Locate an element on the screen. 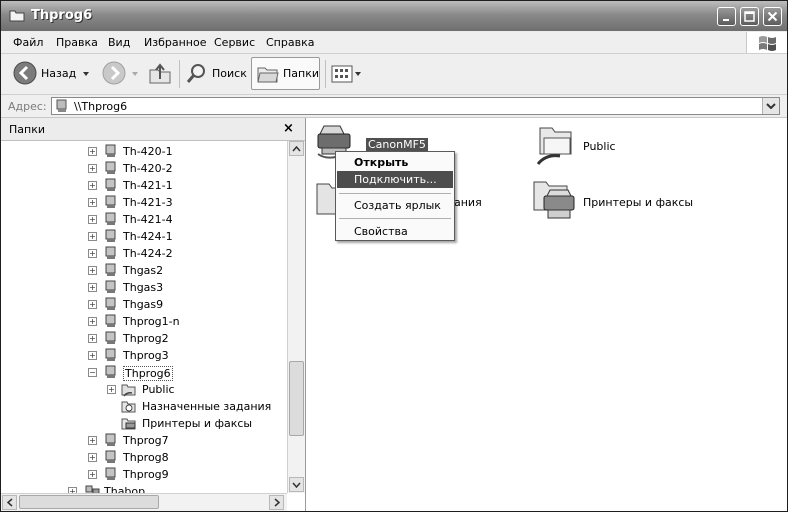 This screenshot has width=788, height=512. back-label: Назад is located at coordinates (59, 73).